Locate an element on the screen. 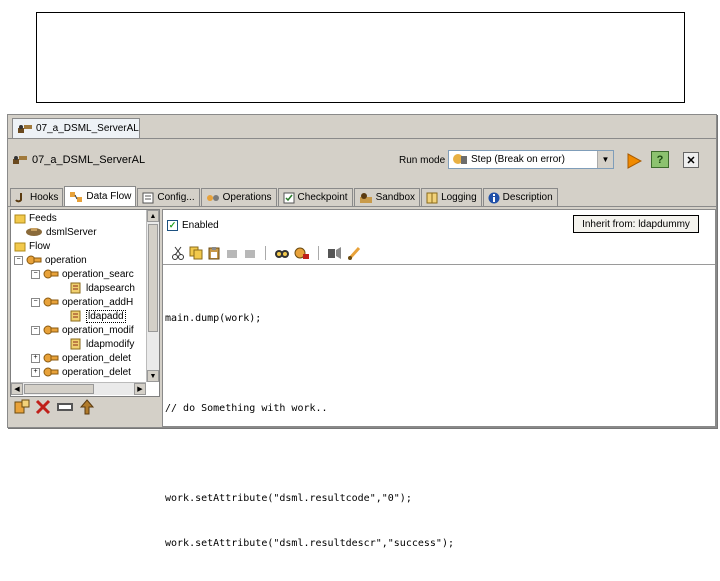  scroll-down-icon: ▼ is located at coordinates (153, 376).